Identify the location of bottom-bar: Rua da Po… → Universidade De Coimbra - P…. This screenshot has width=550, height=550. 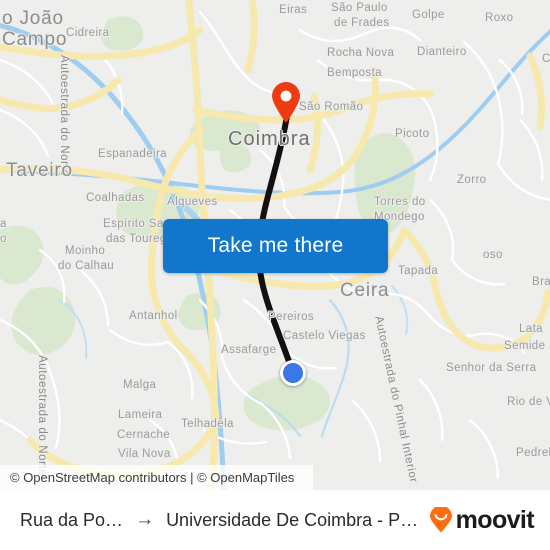
(275, 520).